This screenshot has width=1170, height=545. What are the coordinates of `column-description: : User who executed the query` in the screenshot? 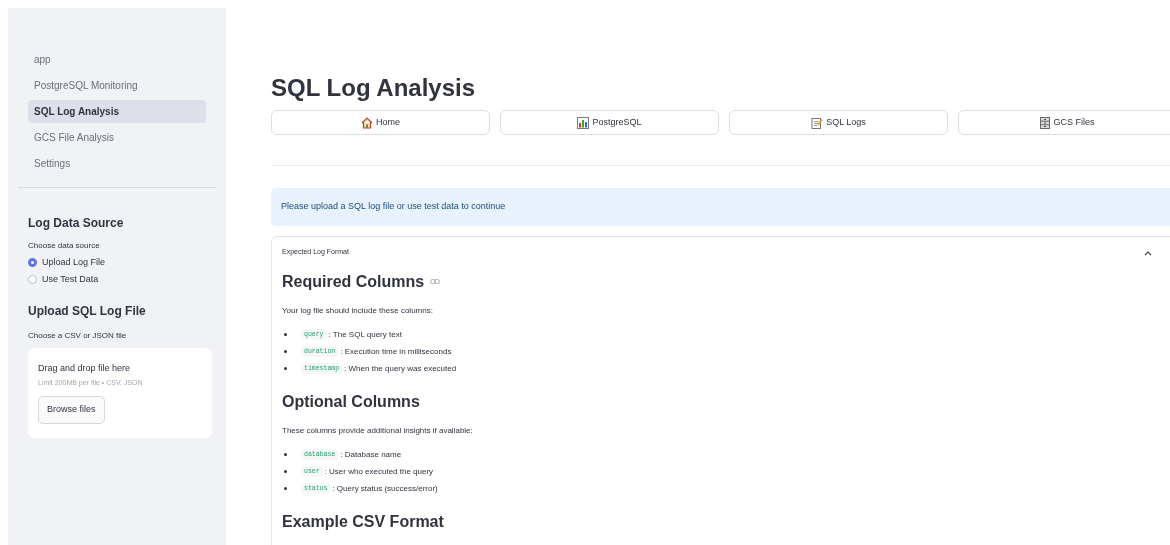 It's located at (379, 471).